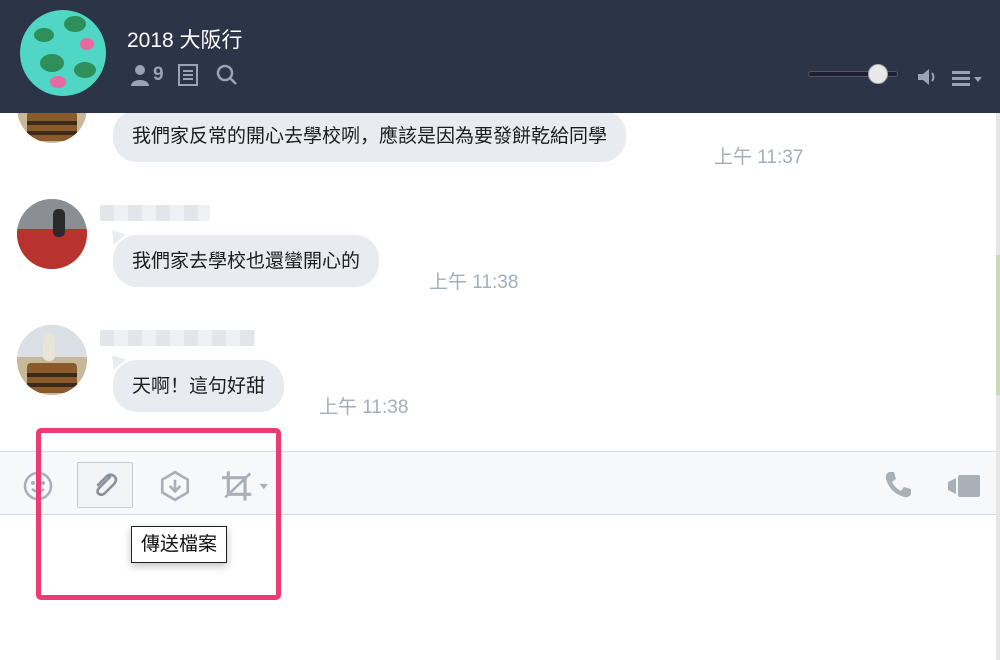 This screenshot has width=1000, height=660. I want to click on members-icon, so click(140, 75).